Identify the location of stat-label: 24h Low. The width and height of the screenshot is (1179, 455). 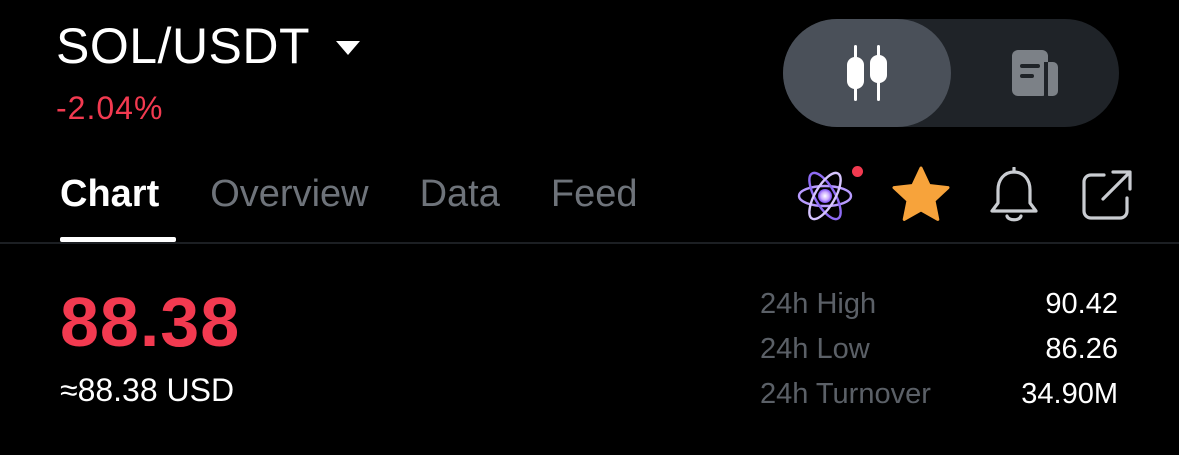
(815, 349).